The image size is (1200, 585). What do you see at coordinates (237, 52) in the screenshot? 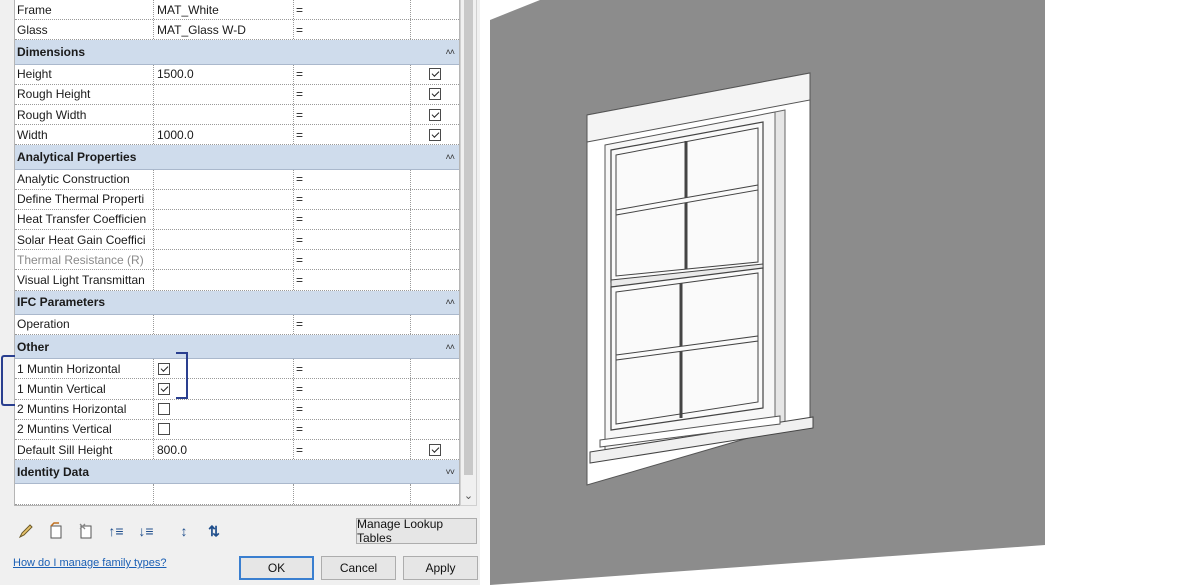
I see `group-header: Dimensions ˄˄` at bounding box center [237, 52].